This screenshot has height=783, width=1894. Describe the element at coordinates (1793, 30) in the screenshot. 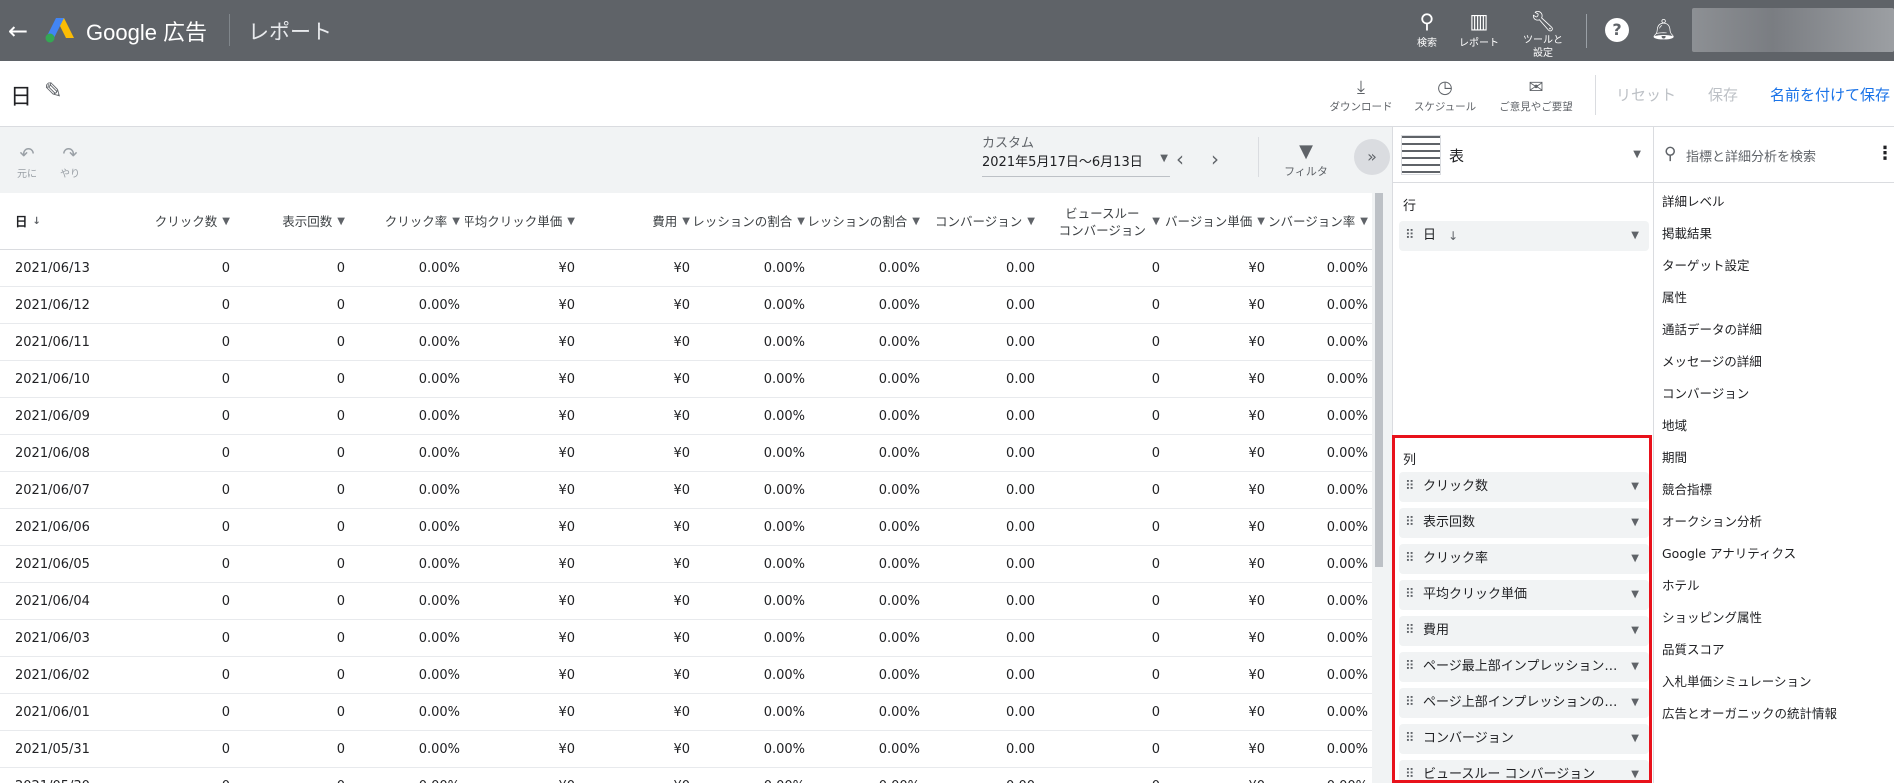

I see `account-avatar` at that location.